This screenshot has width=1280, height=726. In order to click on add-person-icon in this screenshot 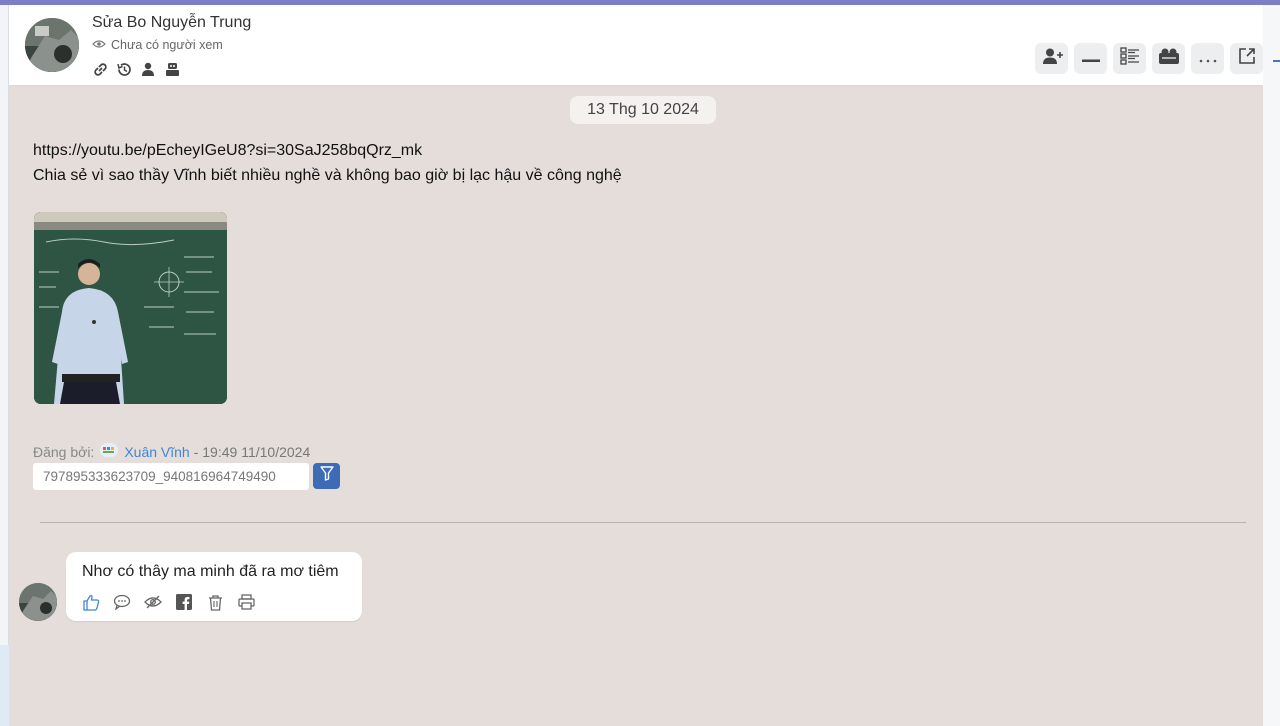, I will do `click(1052, 58)`.